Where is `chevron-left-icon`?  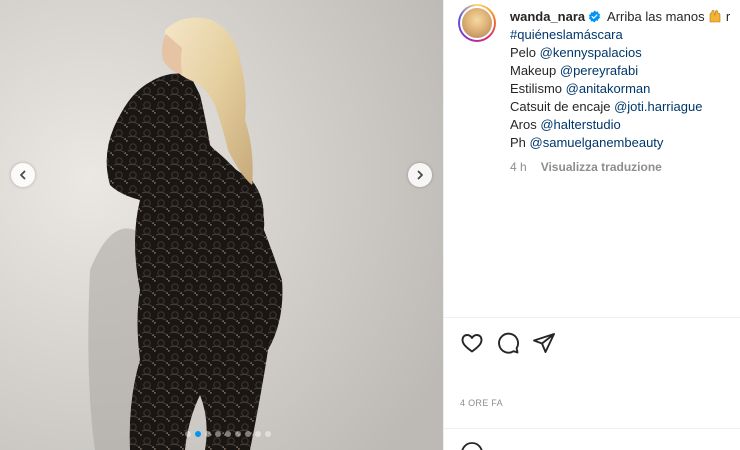 chevron-left-icon is located at coordinates (23, 175).